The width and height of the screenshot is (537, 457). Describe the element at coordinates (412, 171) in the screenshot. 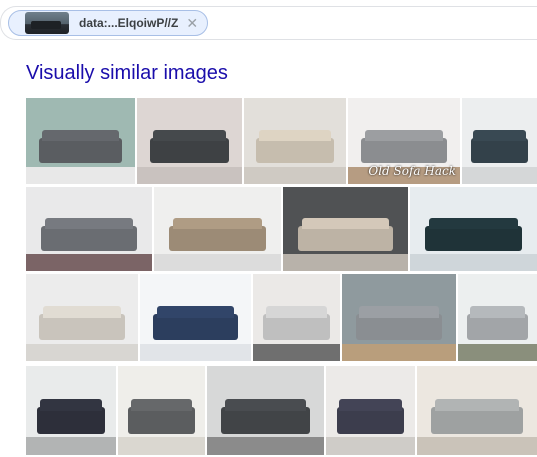

I see `image-caption: Old Sofa Hack` at that location.